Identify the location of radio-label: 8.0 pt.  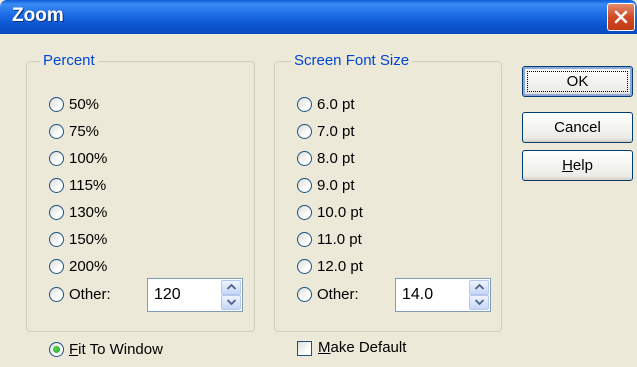
(336, 158).